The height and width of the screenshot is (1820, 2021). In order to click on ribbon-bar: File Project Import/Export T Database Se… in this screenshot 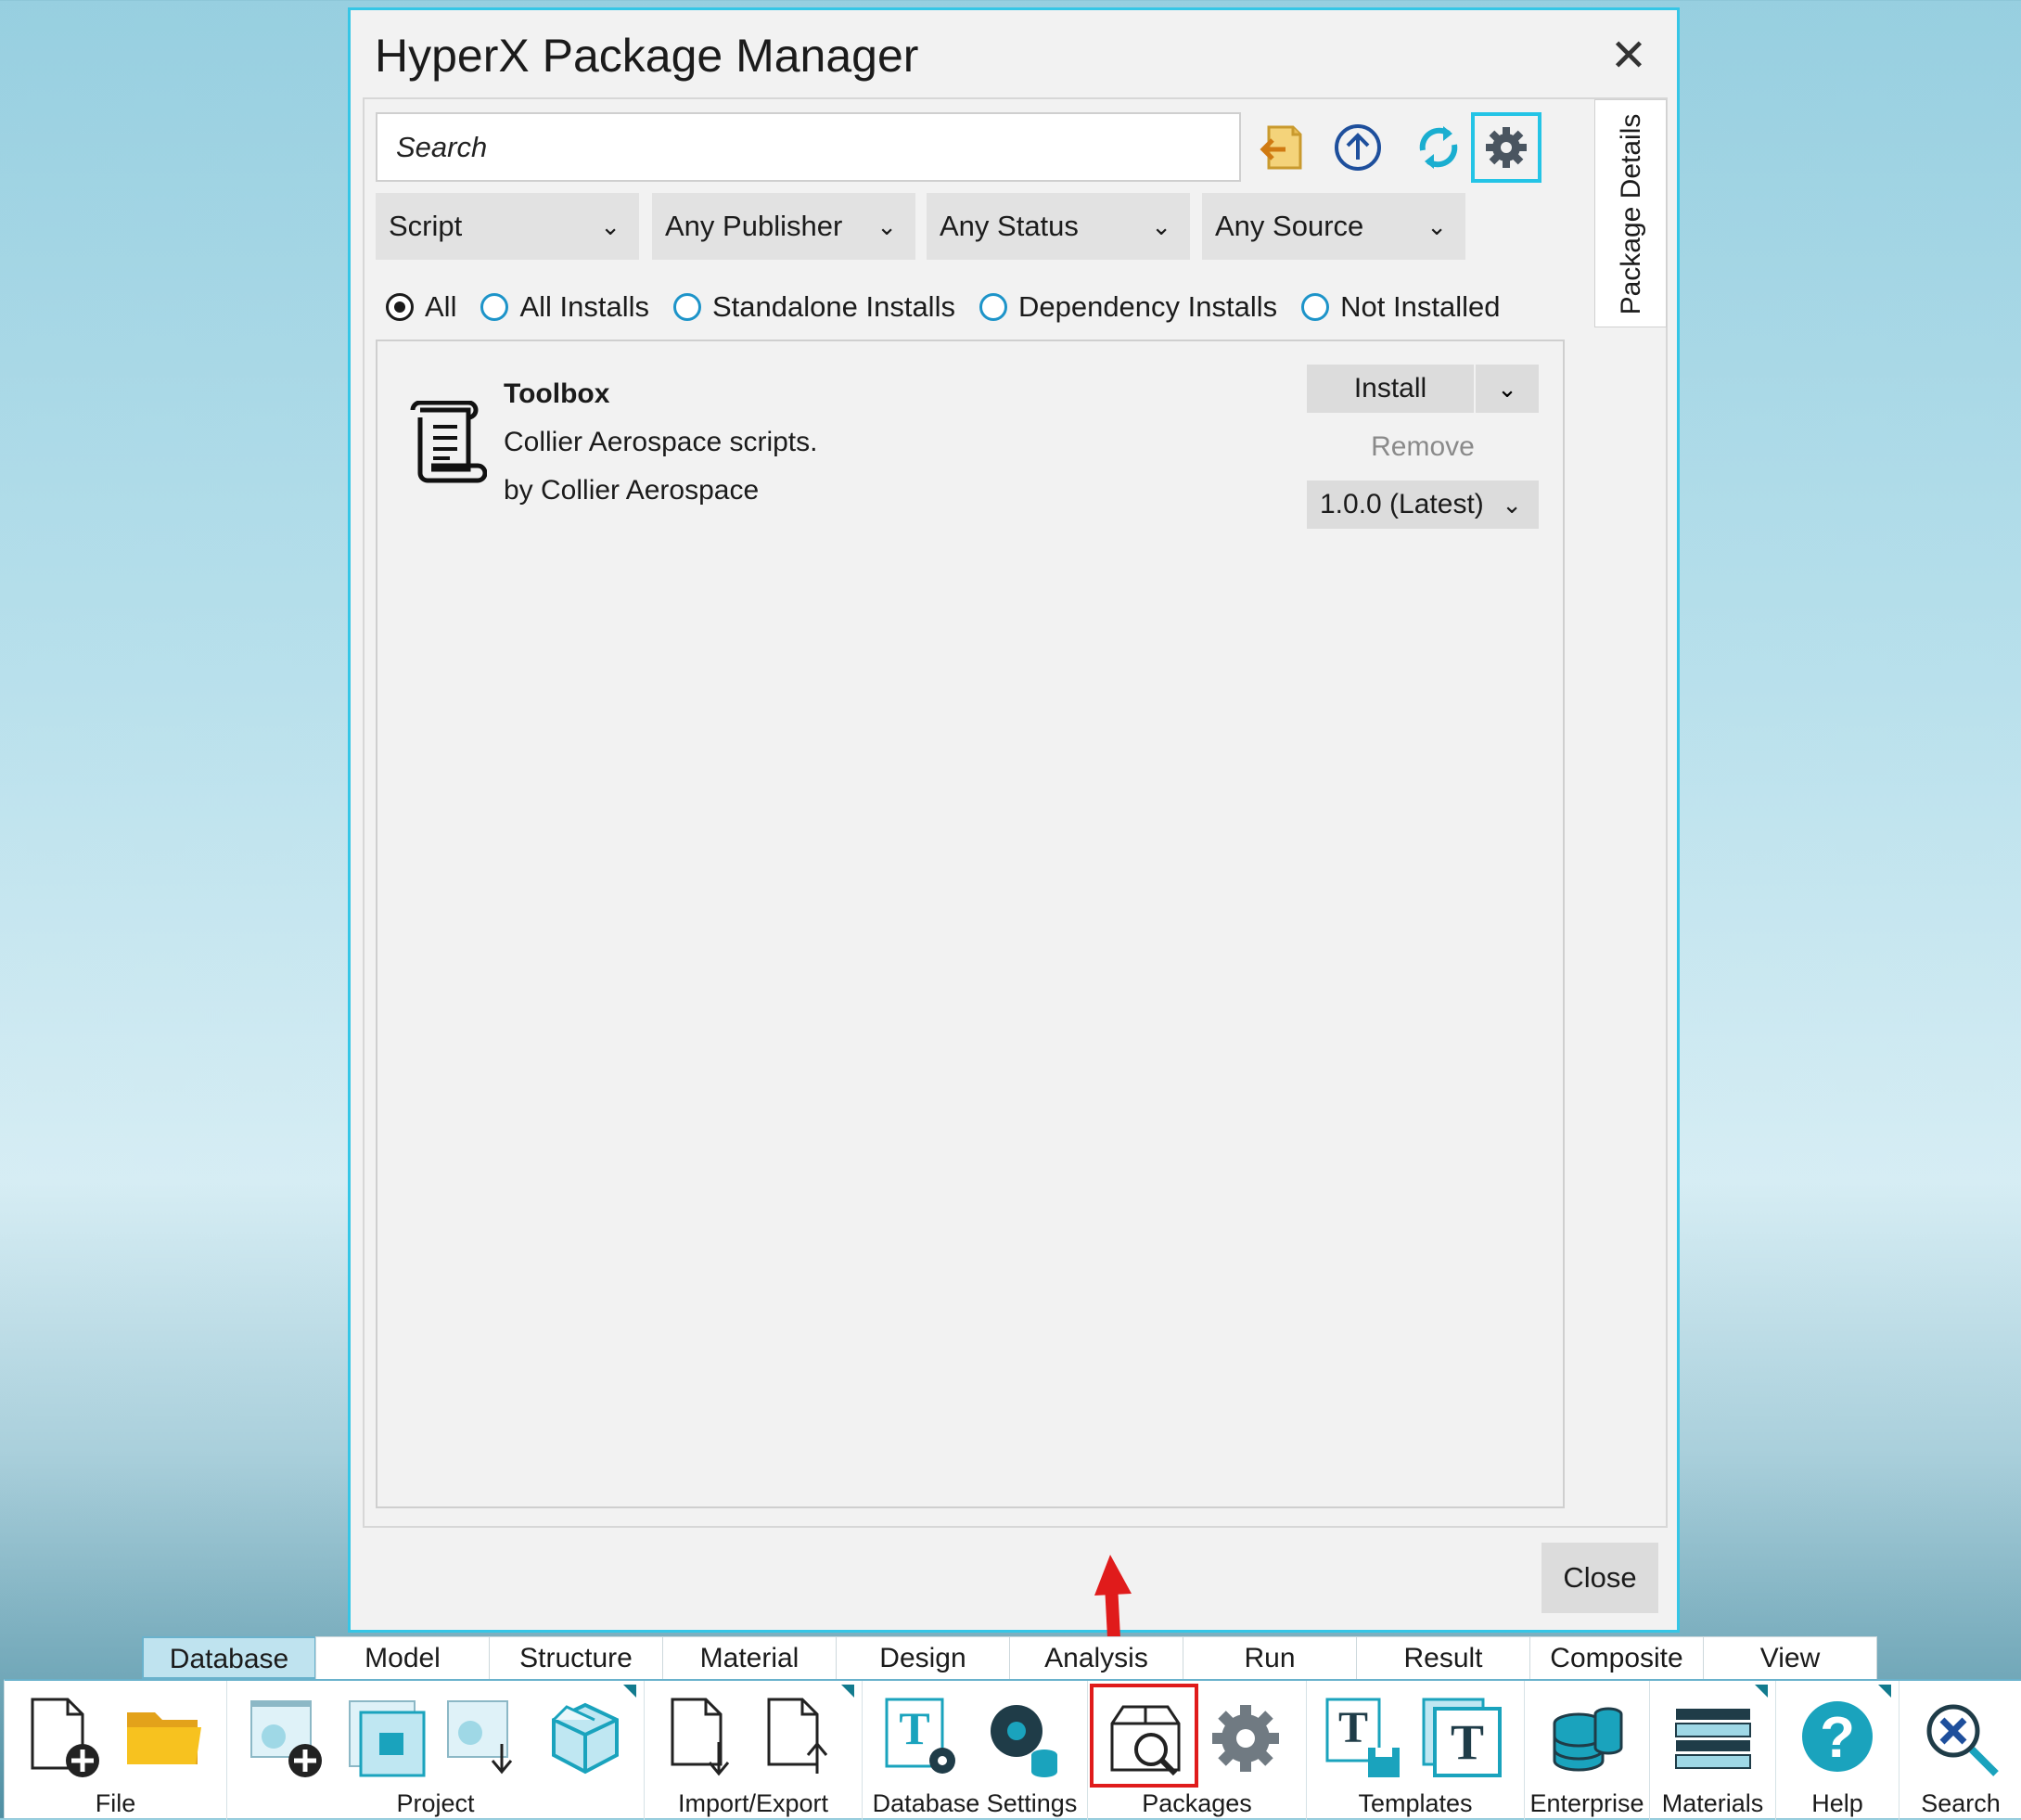, I will do `click(1013, 1749)`.